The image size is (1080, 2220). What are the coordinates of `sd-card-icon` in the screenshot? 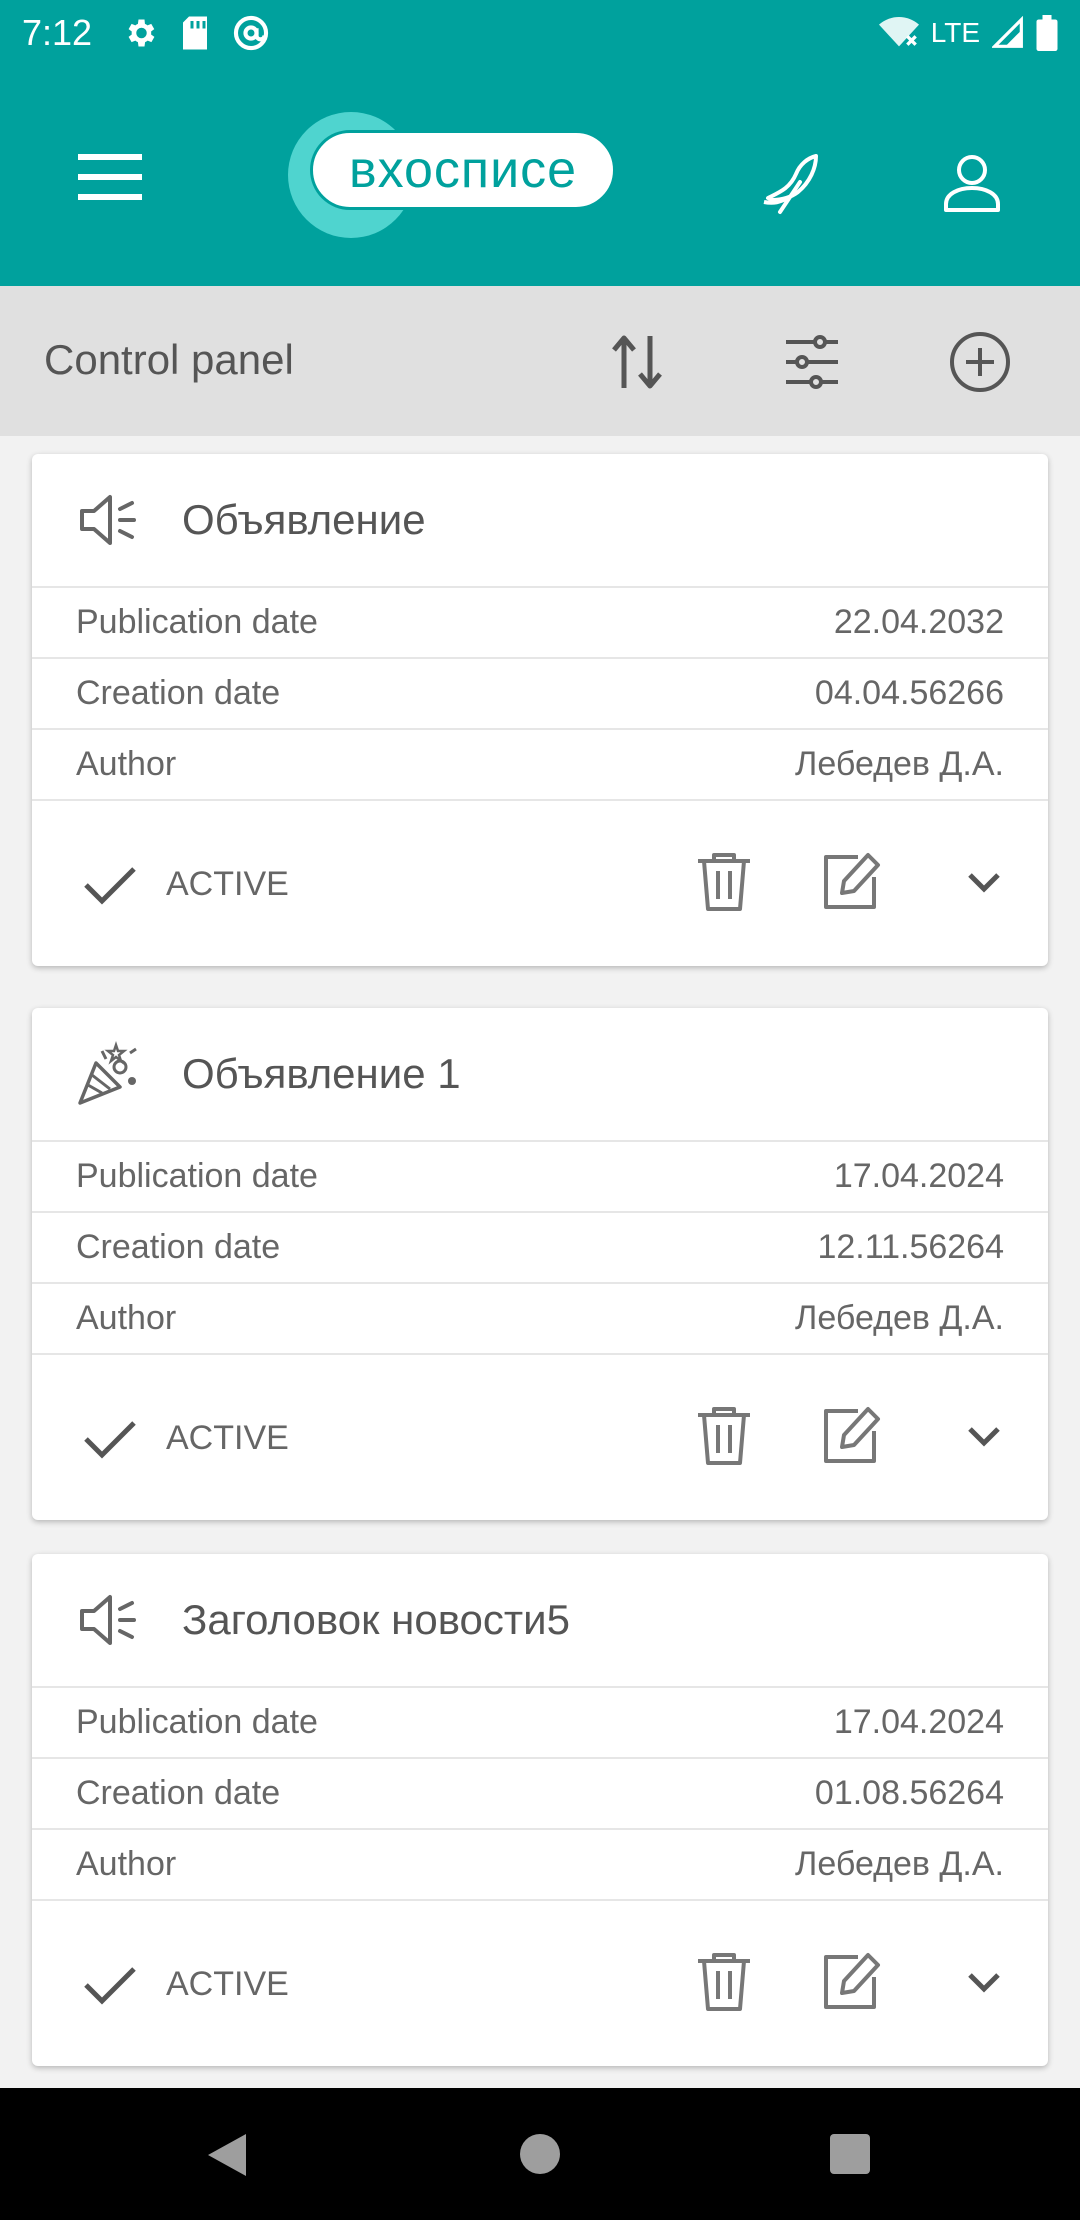 It's located at (195, 33).